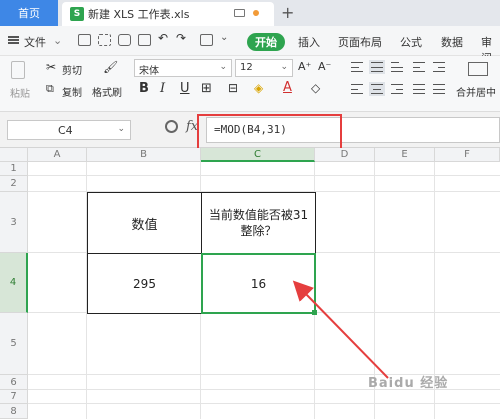 This screenshot has height=419, width=500. Describe the element at coordinates (397, 89) in the screenshot. I see `align-right-icon` at that location.